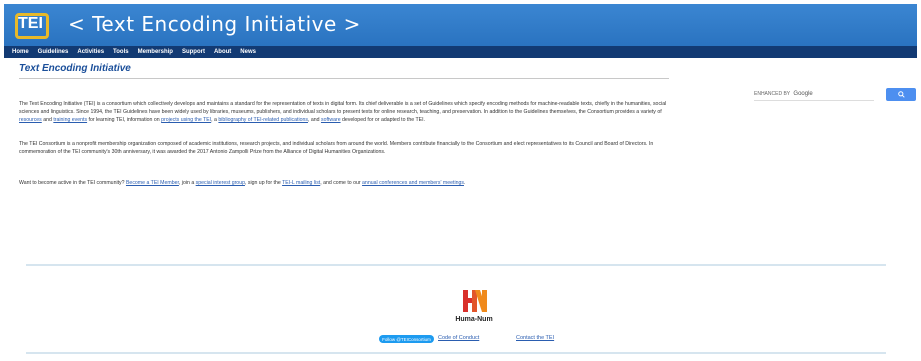  What do you see at coordinates (90, 52) in the screenshot?
I see `nav-item-activities: Activities` at bounding box center [90, 52].